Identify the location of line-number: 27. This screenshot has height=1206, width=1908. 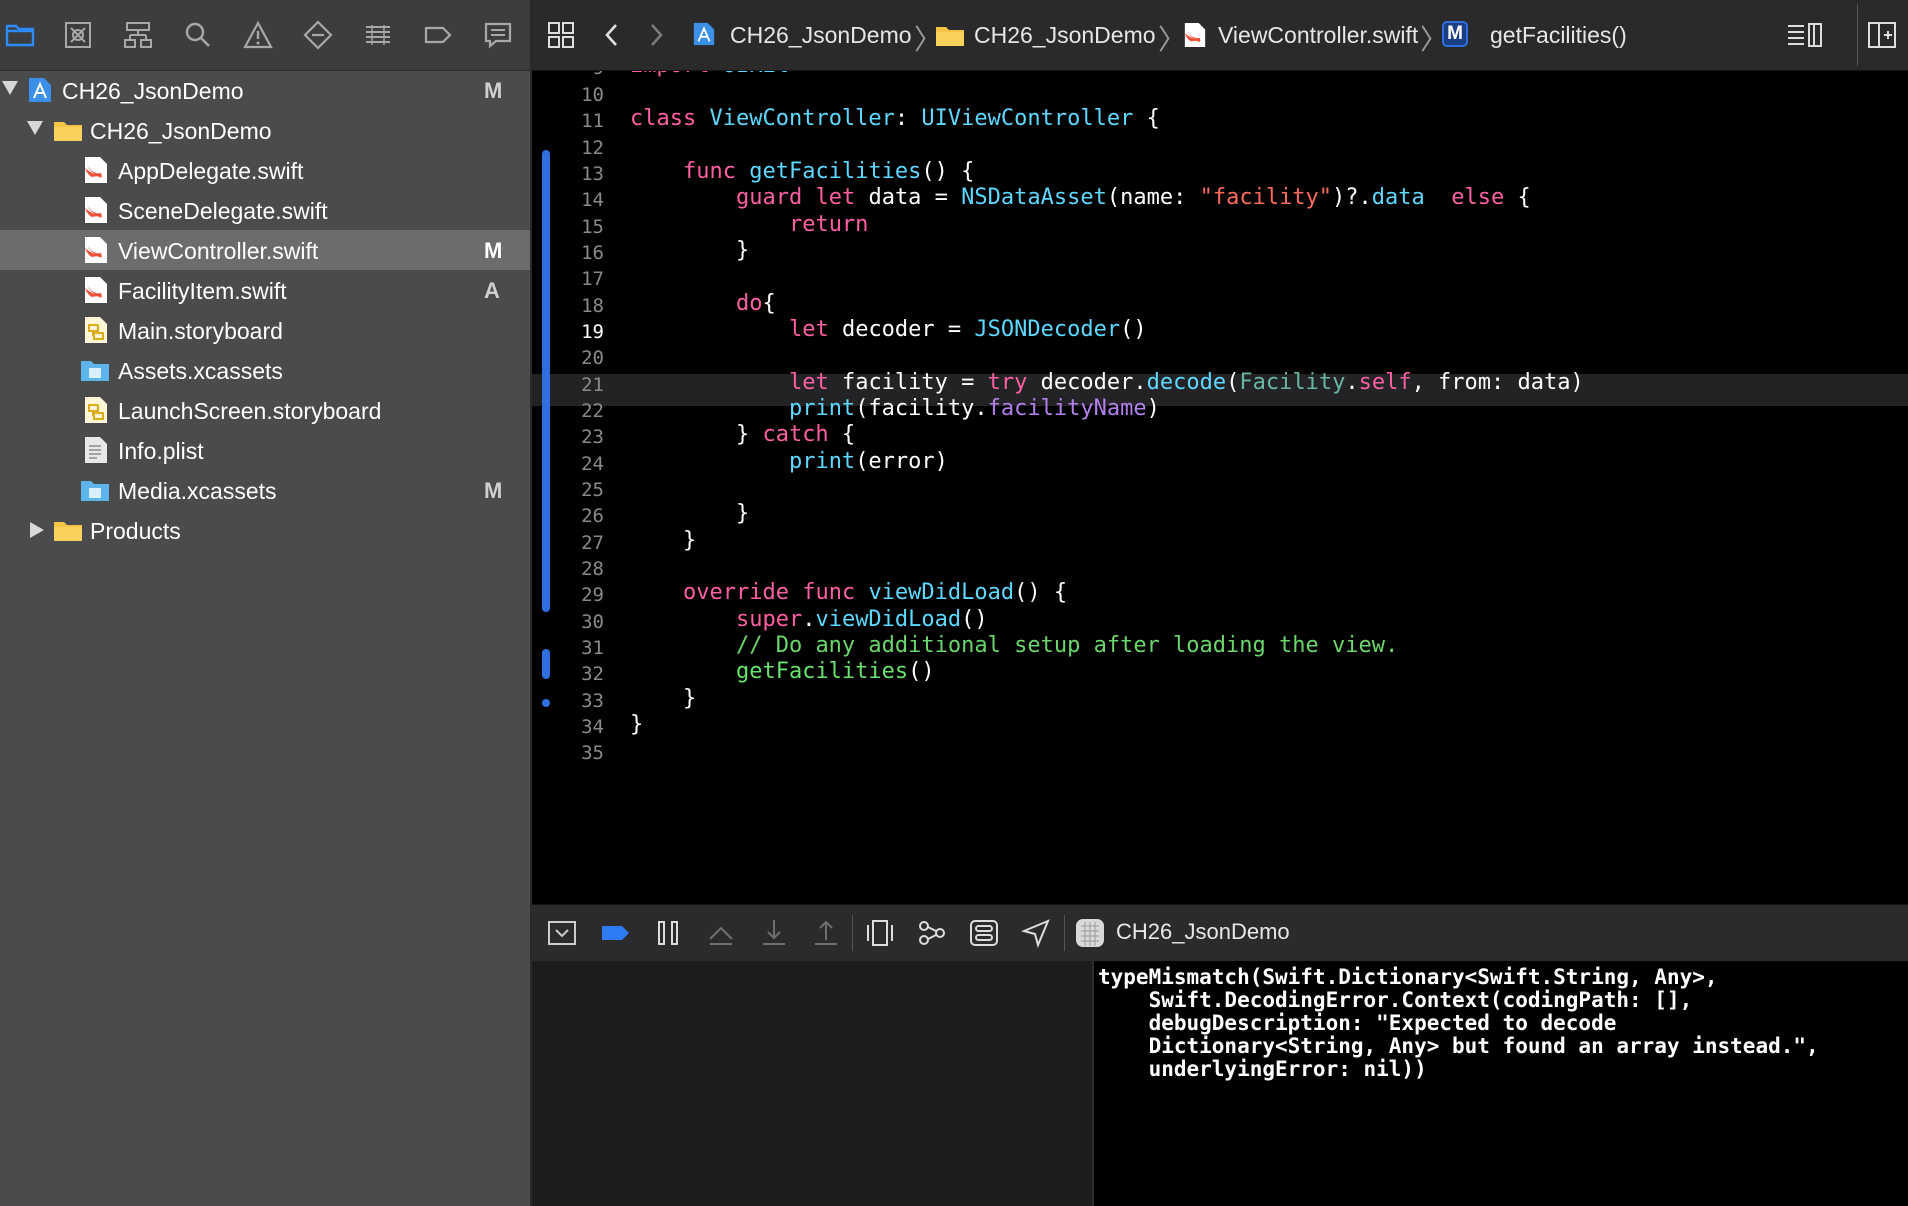
(592, 543).